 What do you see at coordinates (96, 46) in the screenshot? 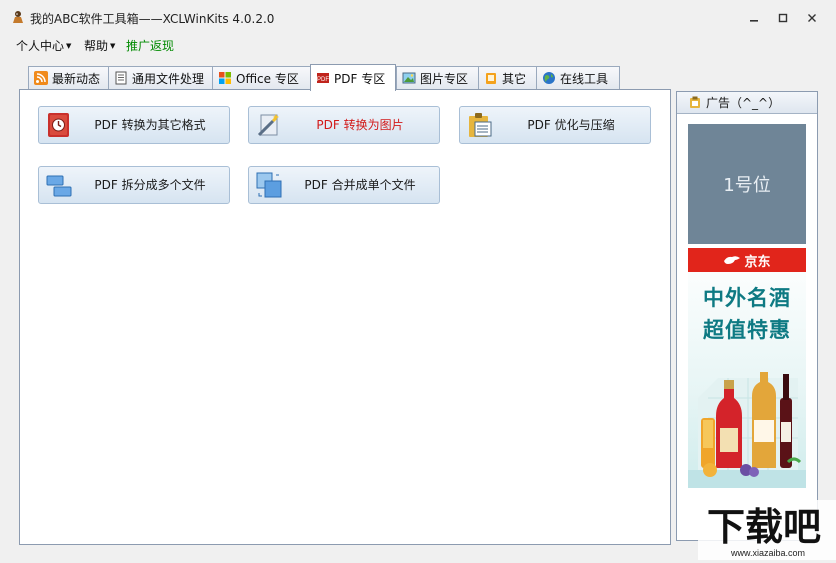
I see `menu-help-label: 帮助` at bounding box center [96, 46].